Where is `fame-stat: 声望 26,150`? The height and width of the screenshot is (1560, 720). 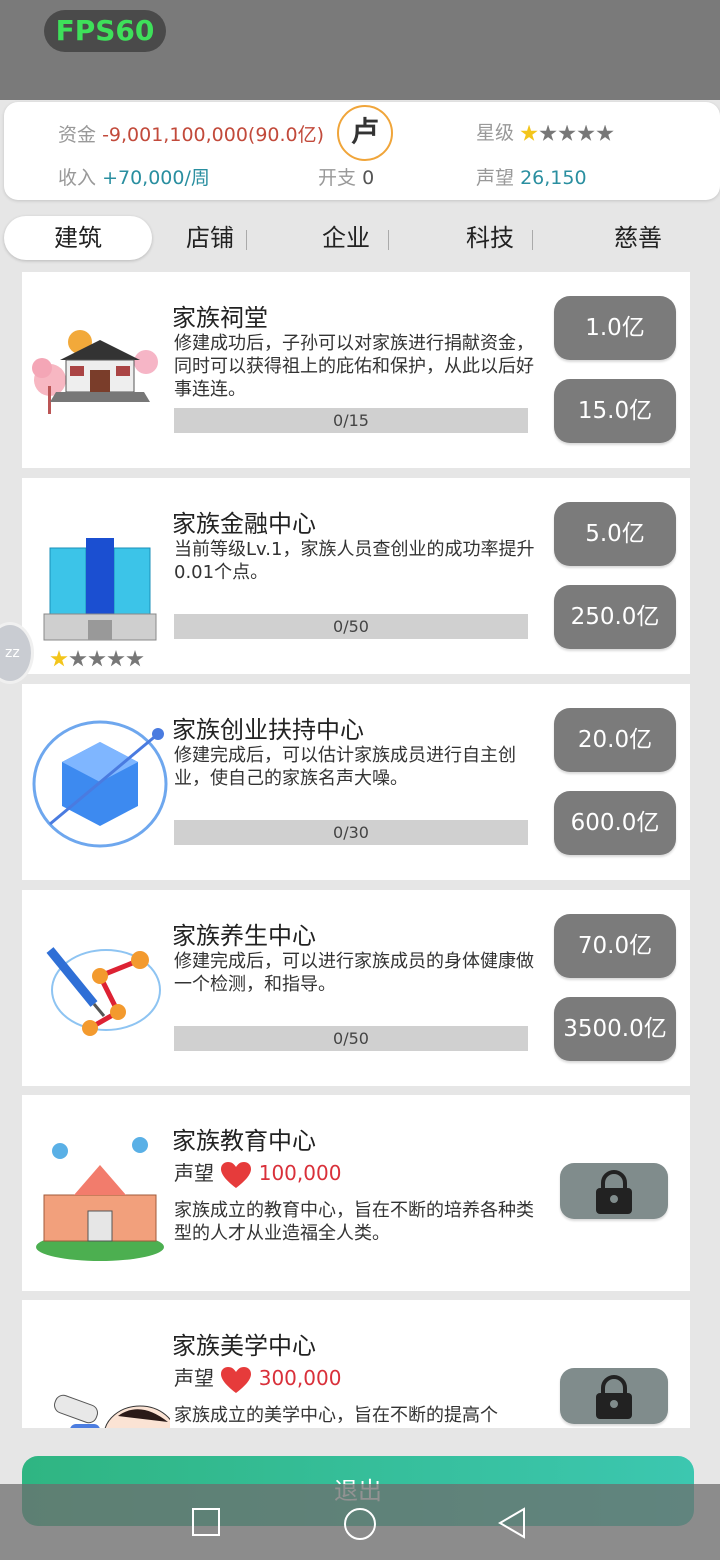 fame-stat: 声望 26,150 is located at coordinates (531, 176).